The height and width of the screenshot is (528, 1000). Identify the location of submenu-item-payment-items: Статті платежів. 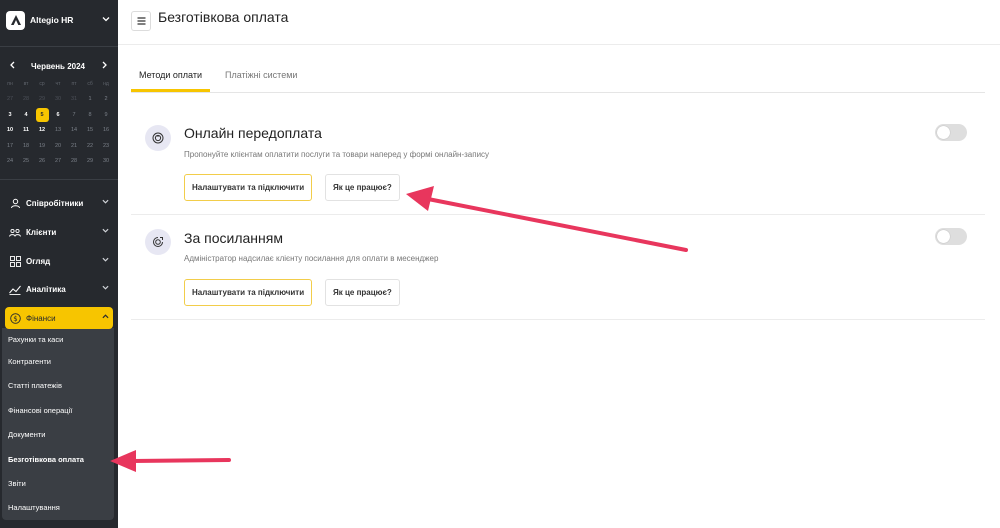
(35, 386).